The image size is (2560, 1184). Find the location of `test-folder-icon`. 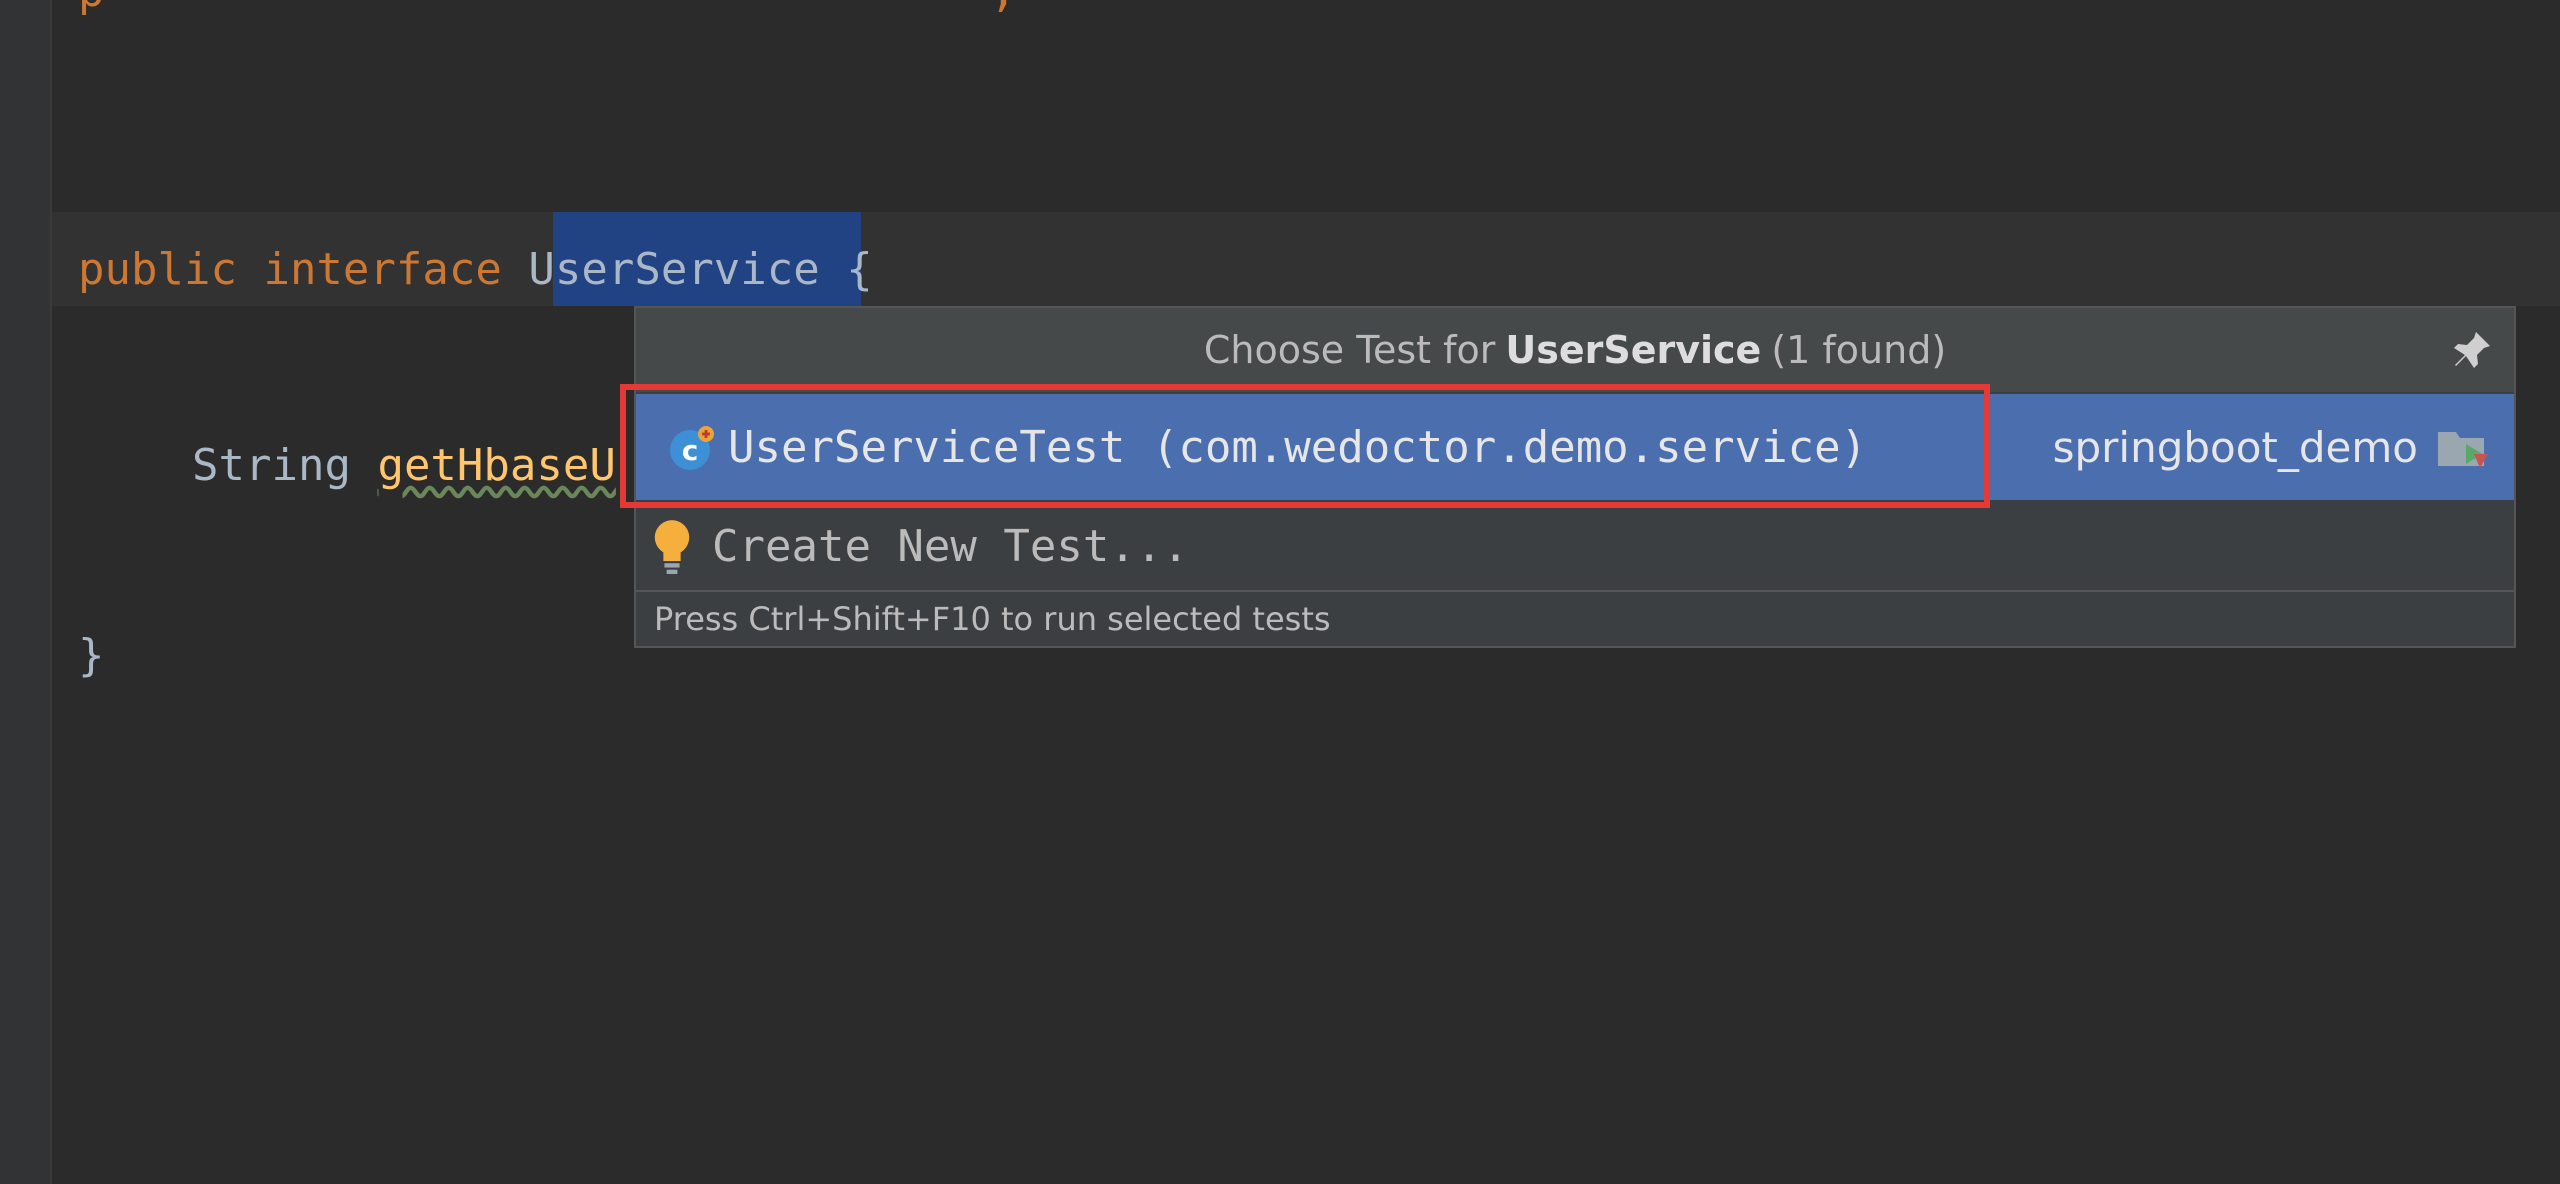

test-folder-icon is located at coordinates (2463, 450).